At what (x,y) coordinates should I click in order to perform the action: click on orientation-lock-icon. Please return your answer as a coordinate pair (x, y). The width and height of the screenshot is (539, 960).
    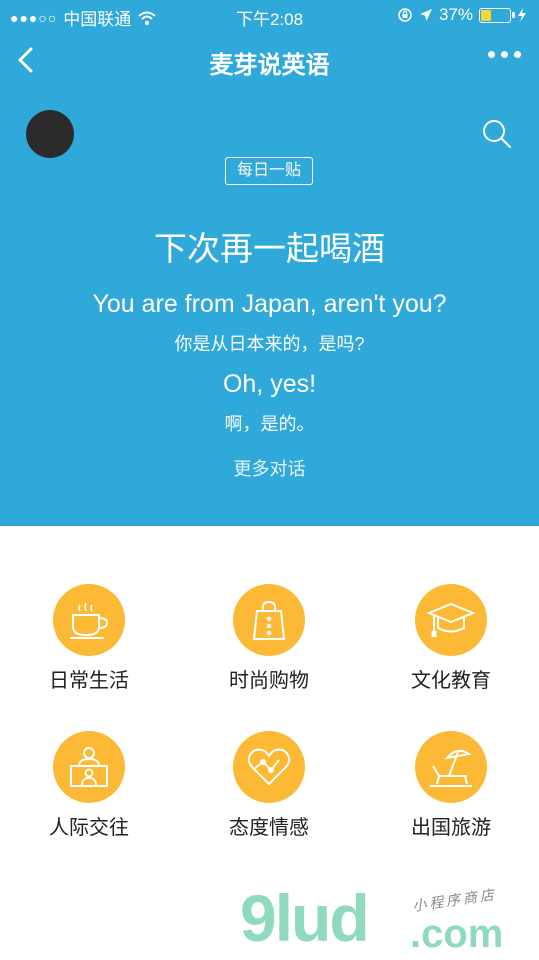
    Looking at the image, I should click on (405, 15).